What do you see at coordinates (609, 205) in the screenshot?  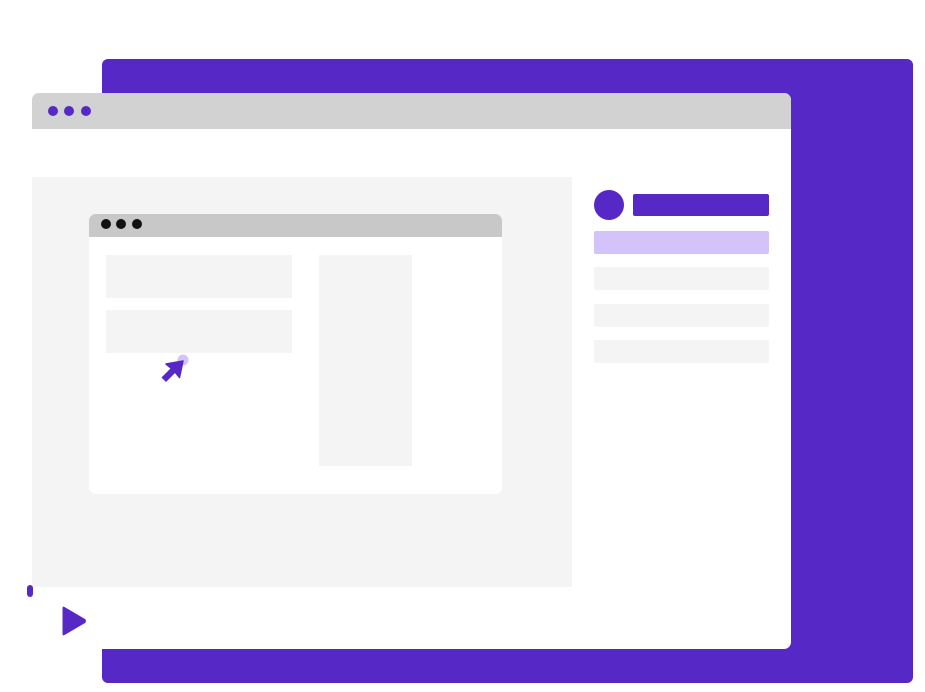 I see `avatar` at bounding box center [609, 205].